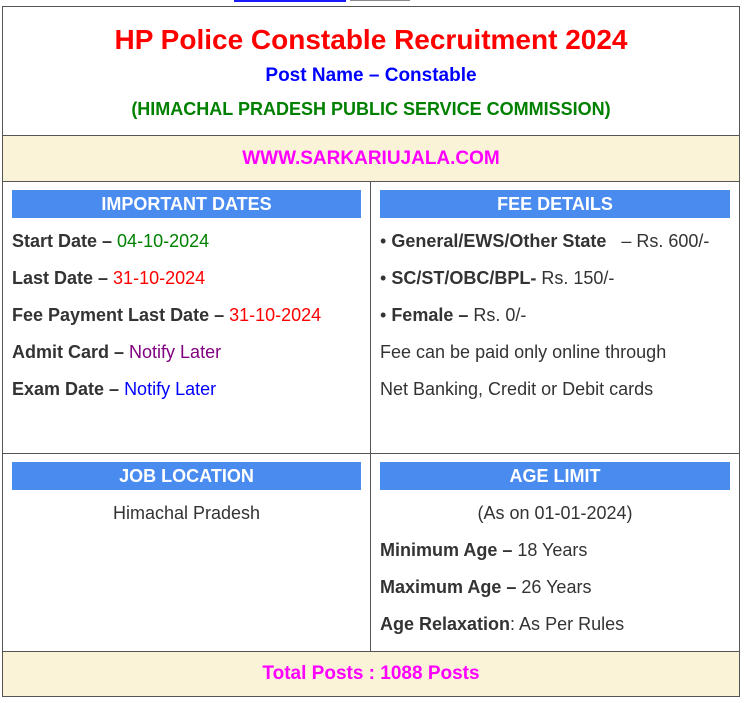 This screenshot has width=746, height=703. I want to click on age-as-on: (As on 01-01-2024), so click(555, 513).